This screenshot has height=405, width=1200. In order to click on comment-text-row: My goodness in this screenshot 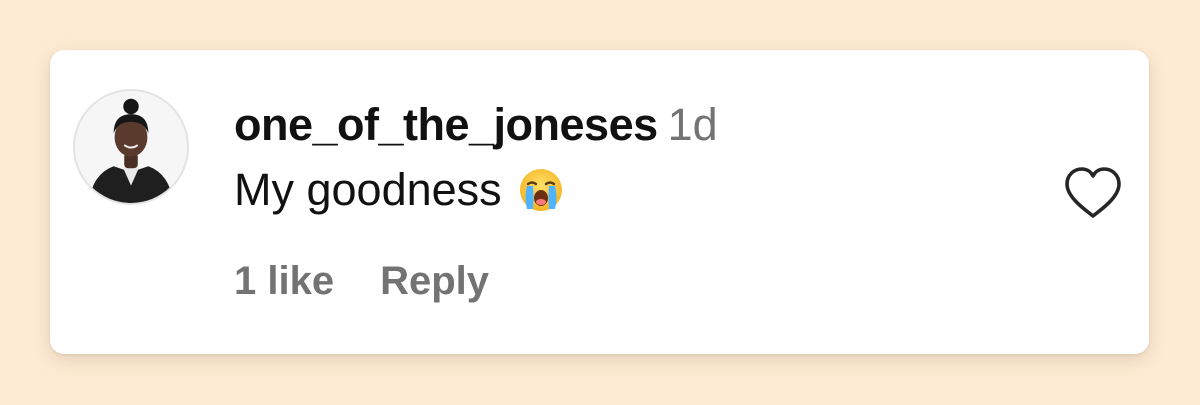, I will do `click(399, 190)`.